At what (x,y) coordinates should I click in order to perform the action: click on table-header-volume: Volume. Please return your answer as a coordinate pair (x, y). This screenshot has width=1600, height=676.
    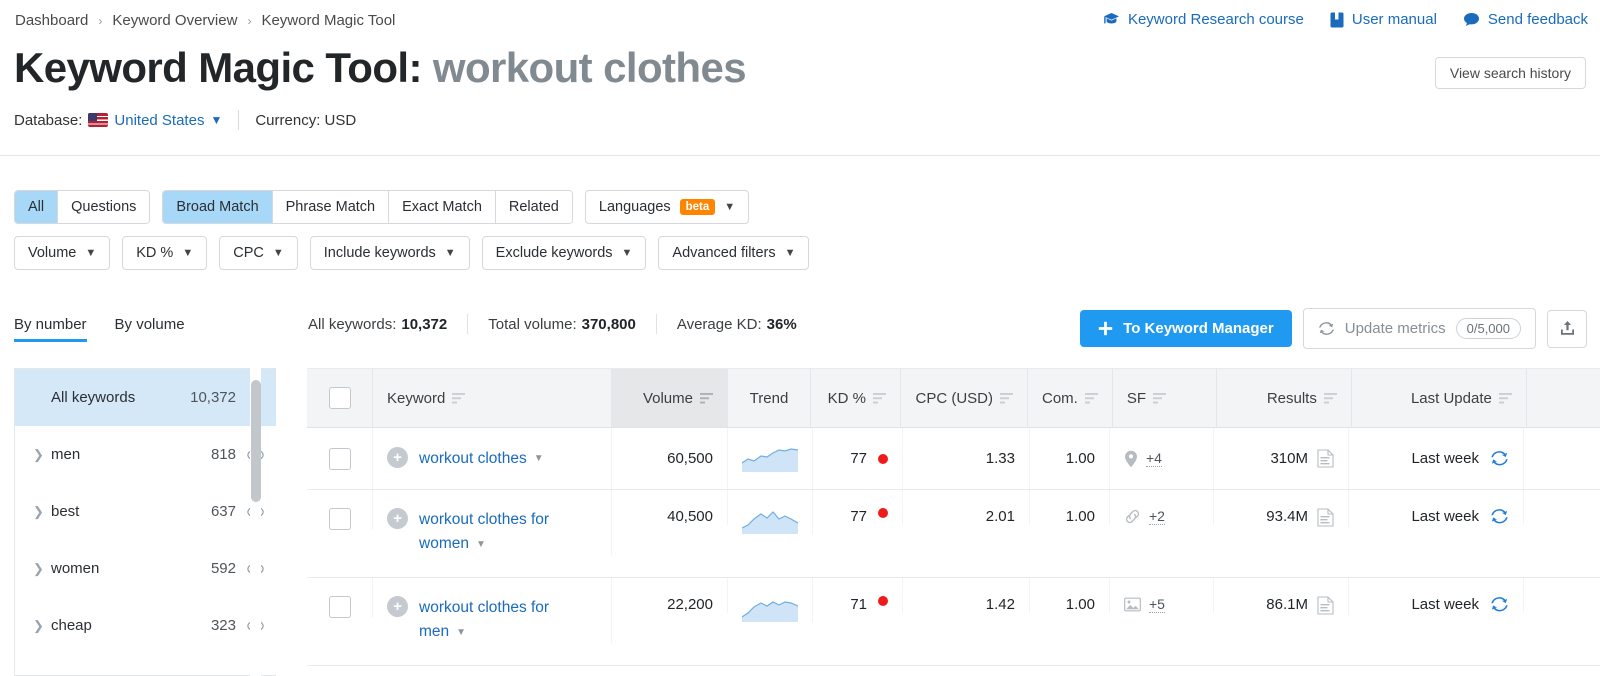
    Looking at the image, I should click on (670, 398).